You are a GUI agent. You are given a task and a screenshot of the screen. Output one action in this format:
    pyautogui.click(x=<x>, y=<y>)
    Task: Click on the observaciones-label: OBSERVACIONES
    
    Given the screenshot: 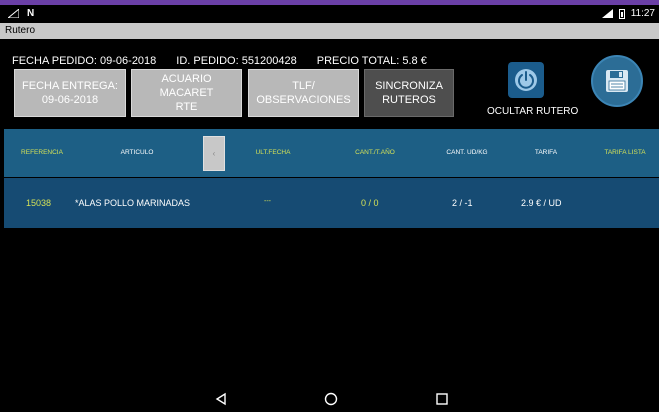 What is the action you would take?
    pyautogui.click(x=303, y=100)
    